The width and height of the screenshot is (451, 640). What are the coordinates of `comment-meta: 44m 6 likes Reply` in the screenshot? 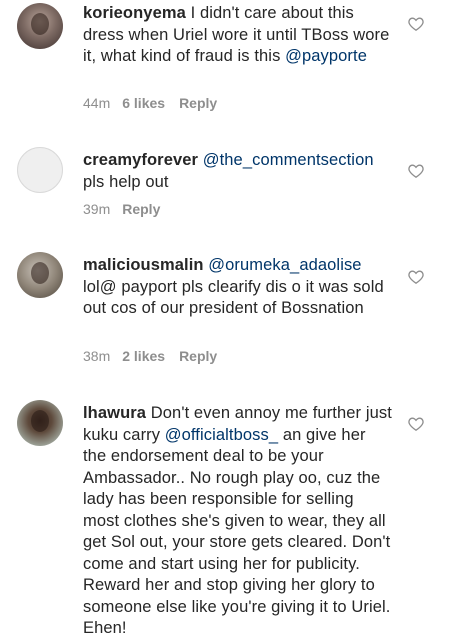 It's located at (157, 103).